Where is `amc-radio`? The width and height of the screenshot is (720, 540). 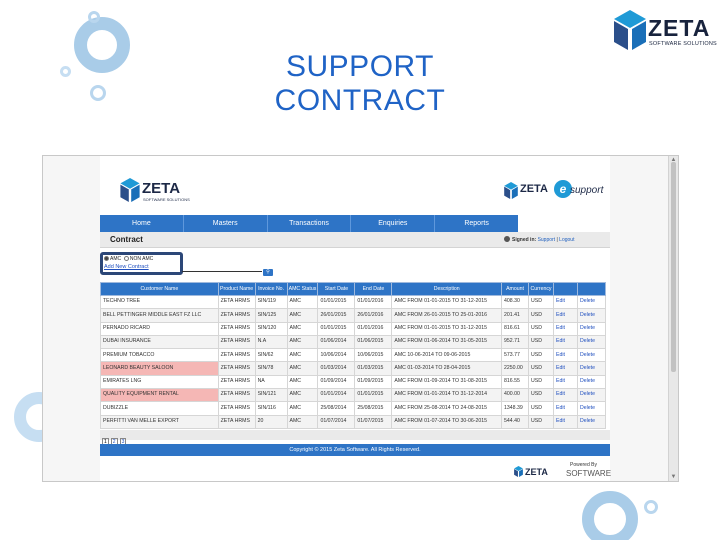
amc-radio is located at coordinates (106, 259).